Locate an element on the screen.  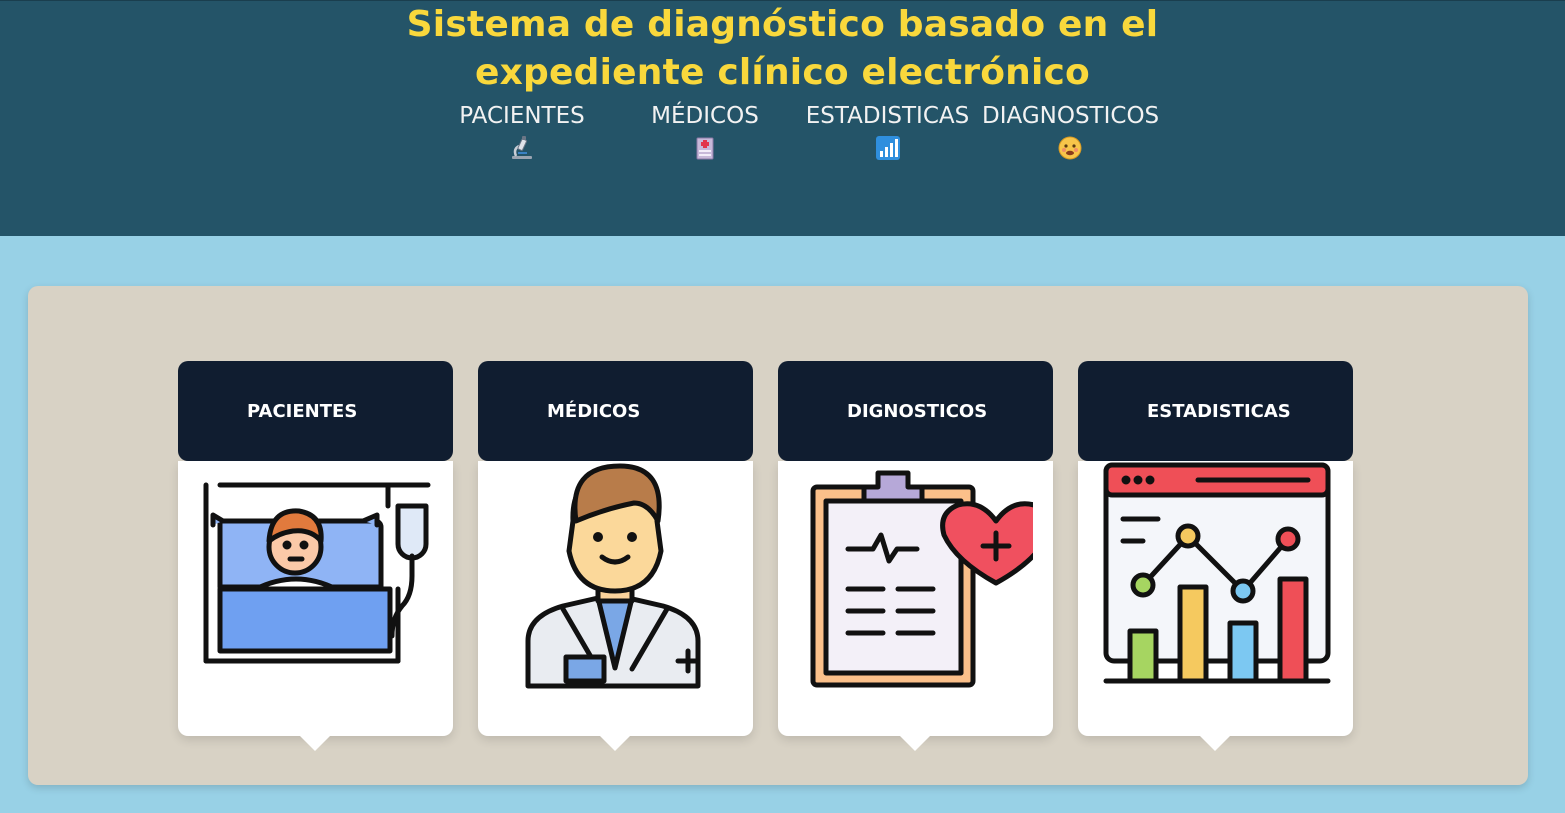
card-medicos: MÉDICOS is located at coordinates (615, 556).